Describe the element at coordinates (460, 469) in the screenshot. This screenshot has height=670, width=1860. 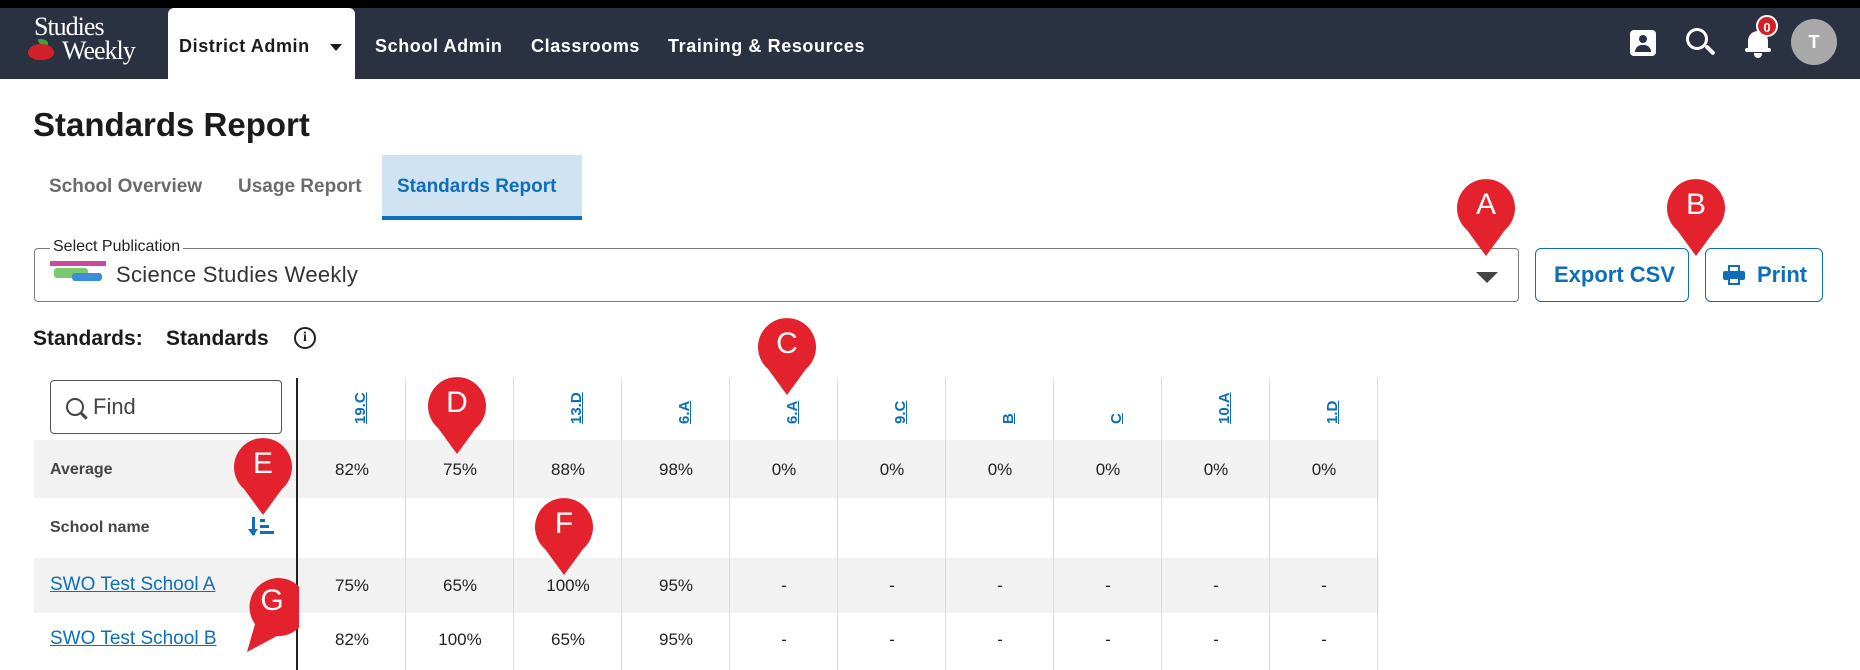
I see `average-cell: 75%` at that location.